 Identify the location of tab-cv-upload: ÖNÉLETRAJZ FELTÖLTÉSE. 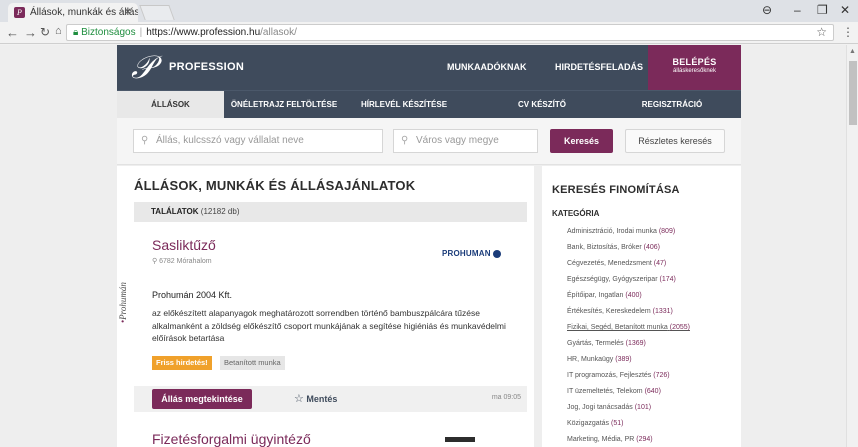
(284, 104).